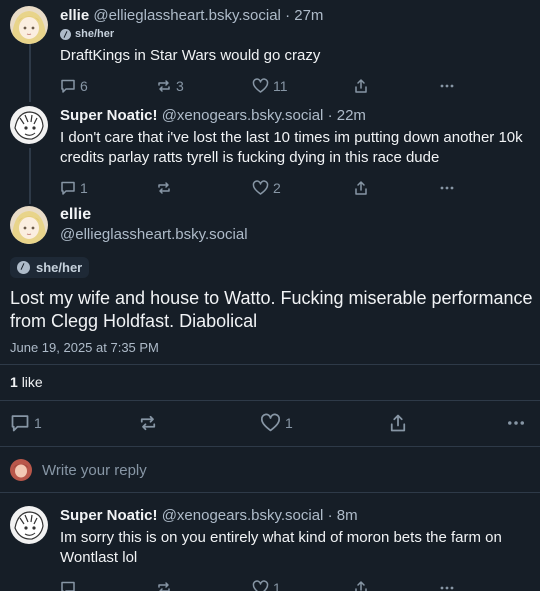 Image resolution: width=540 pixels, height=591 pixels. I want to click on likes-summary: 1 like, so click(26, 382).